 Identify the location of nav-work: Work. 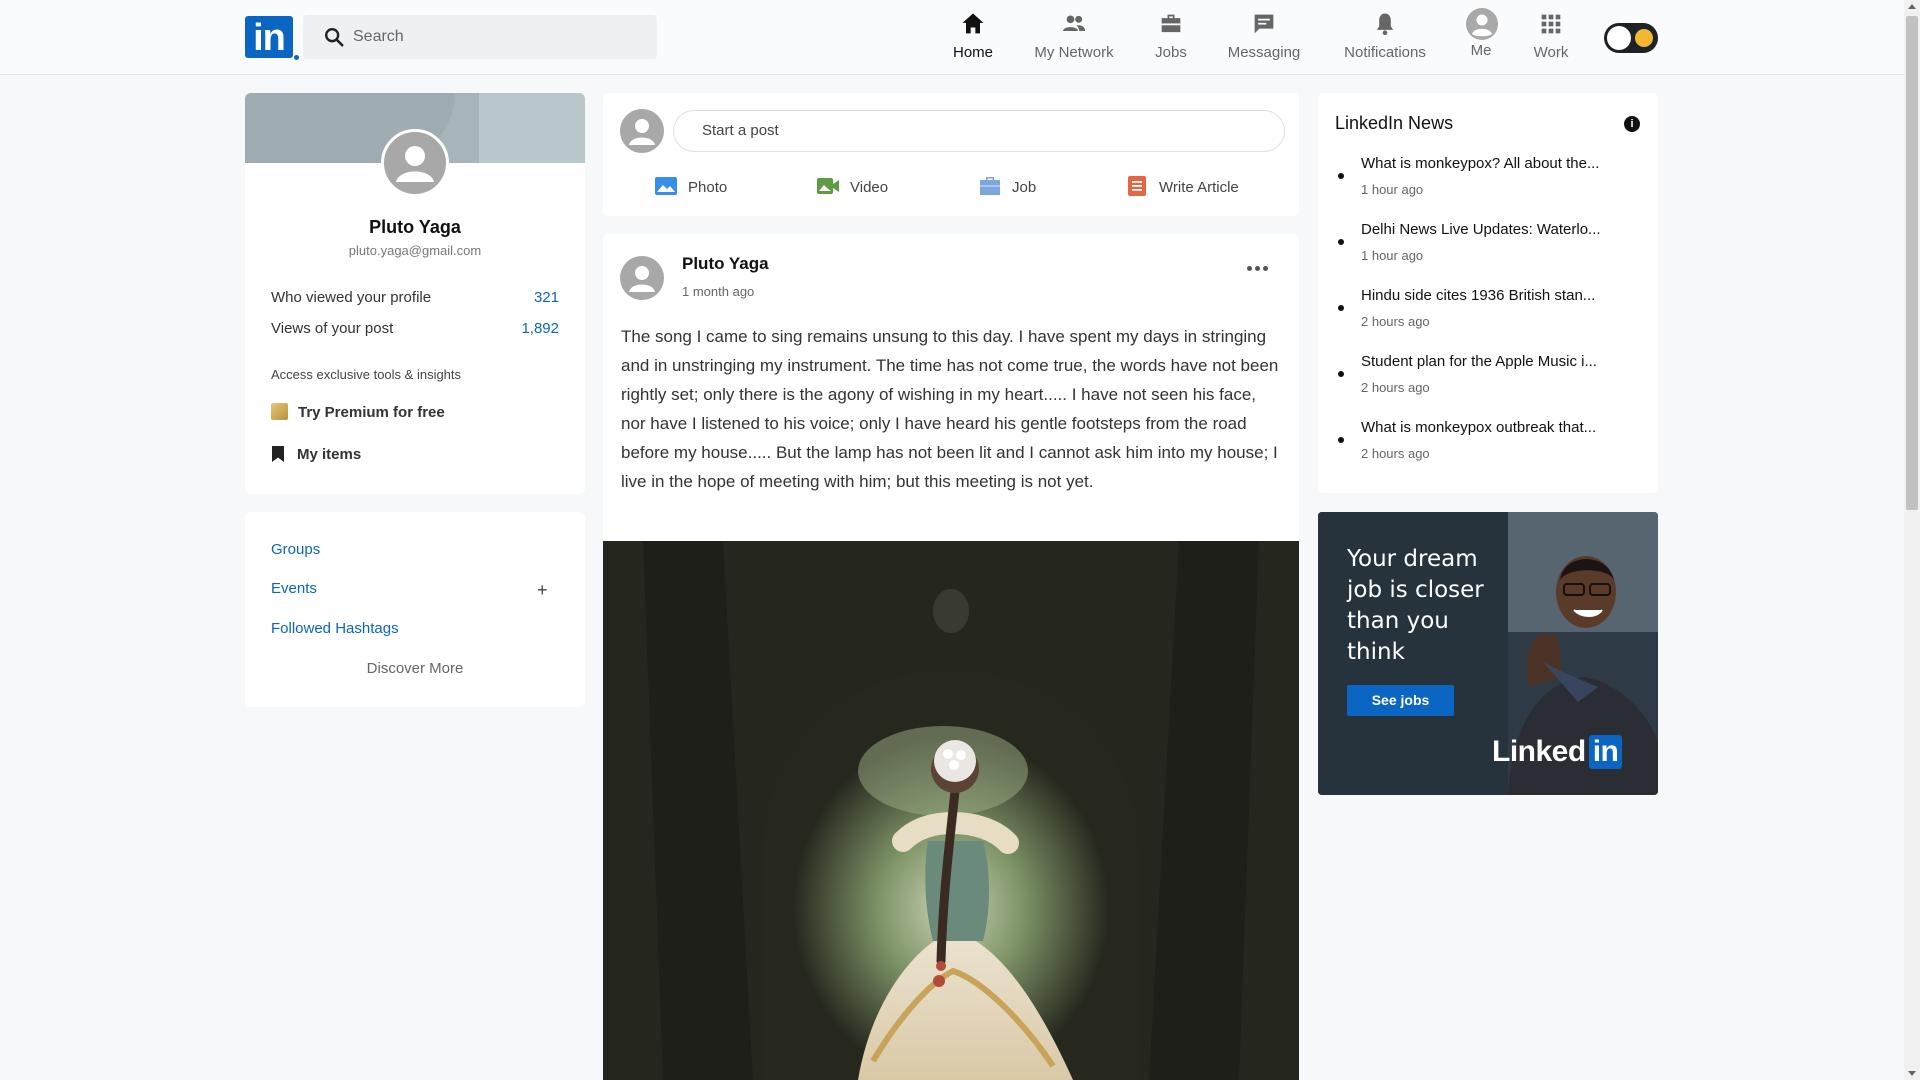
(1551, 38).